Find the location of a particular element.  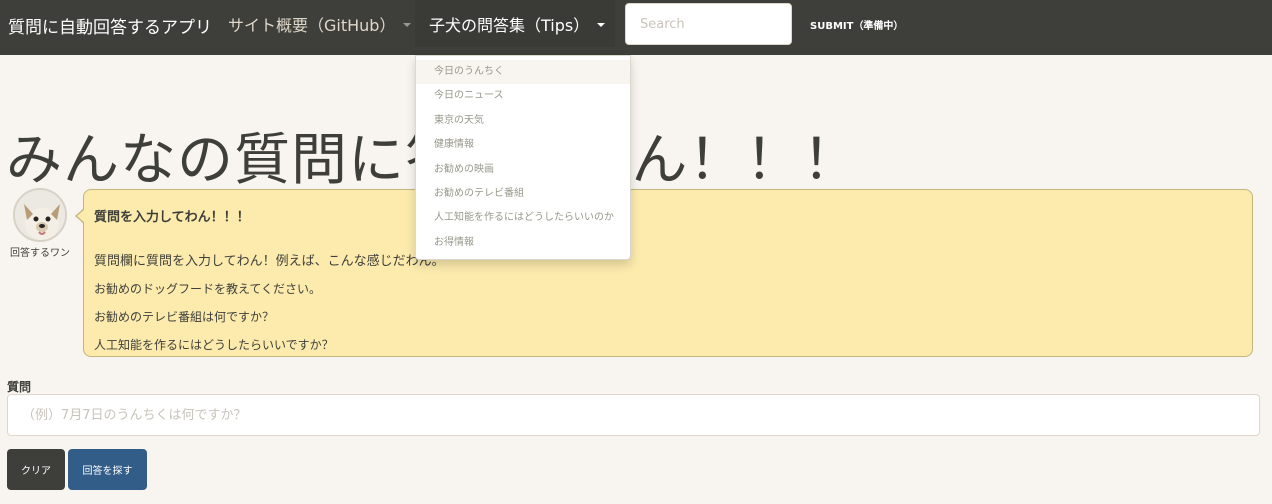

avatar-block: 回答するワン is located at coordinates (40, 224).